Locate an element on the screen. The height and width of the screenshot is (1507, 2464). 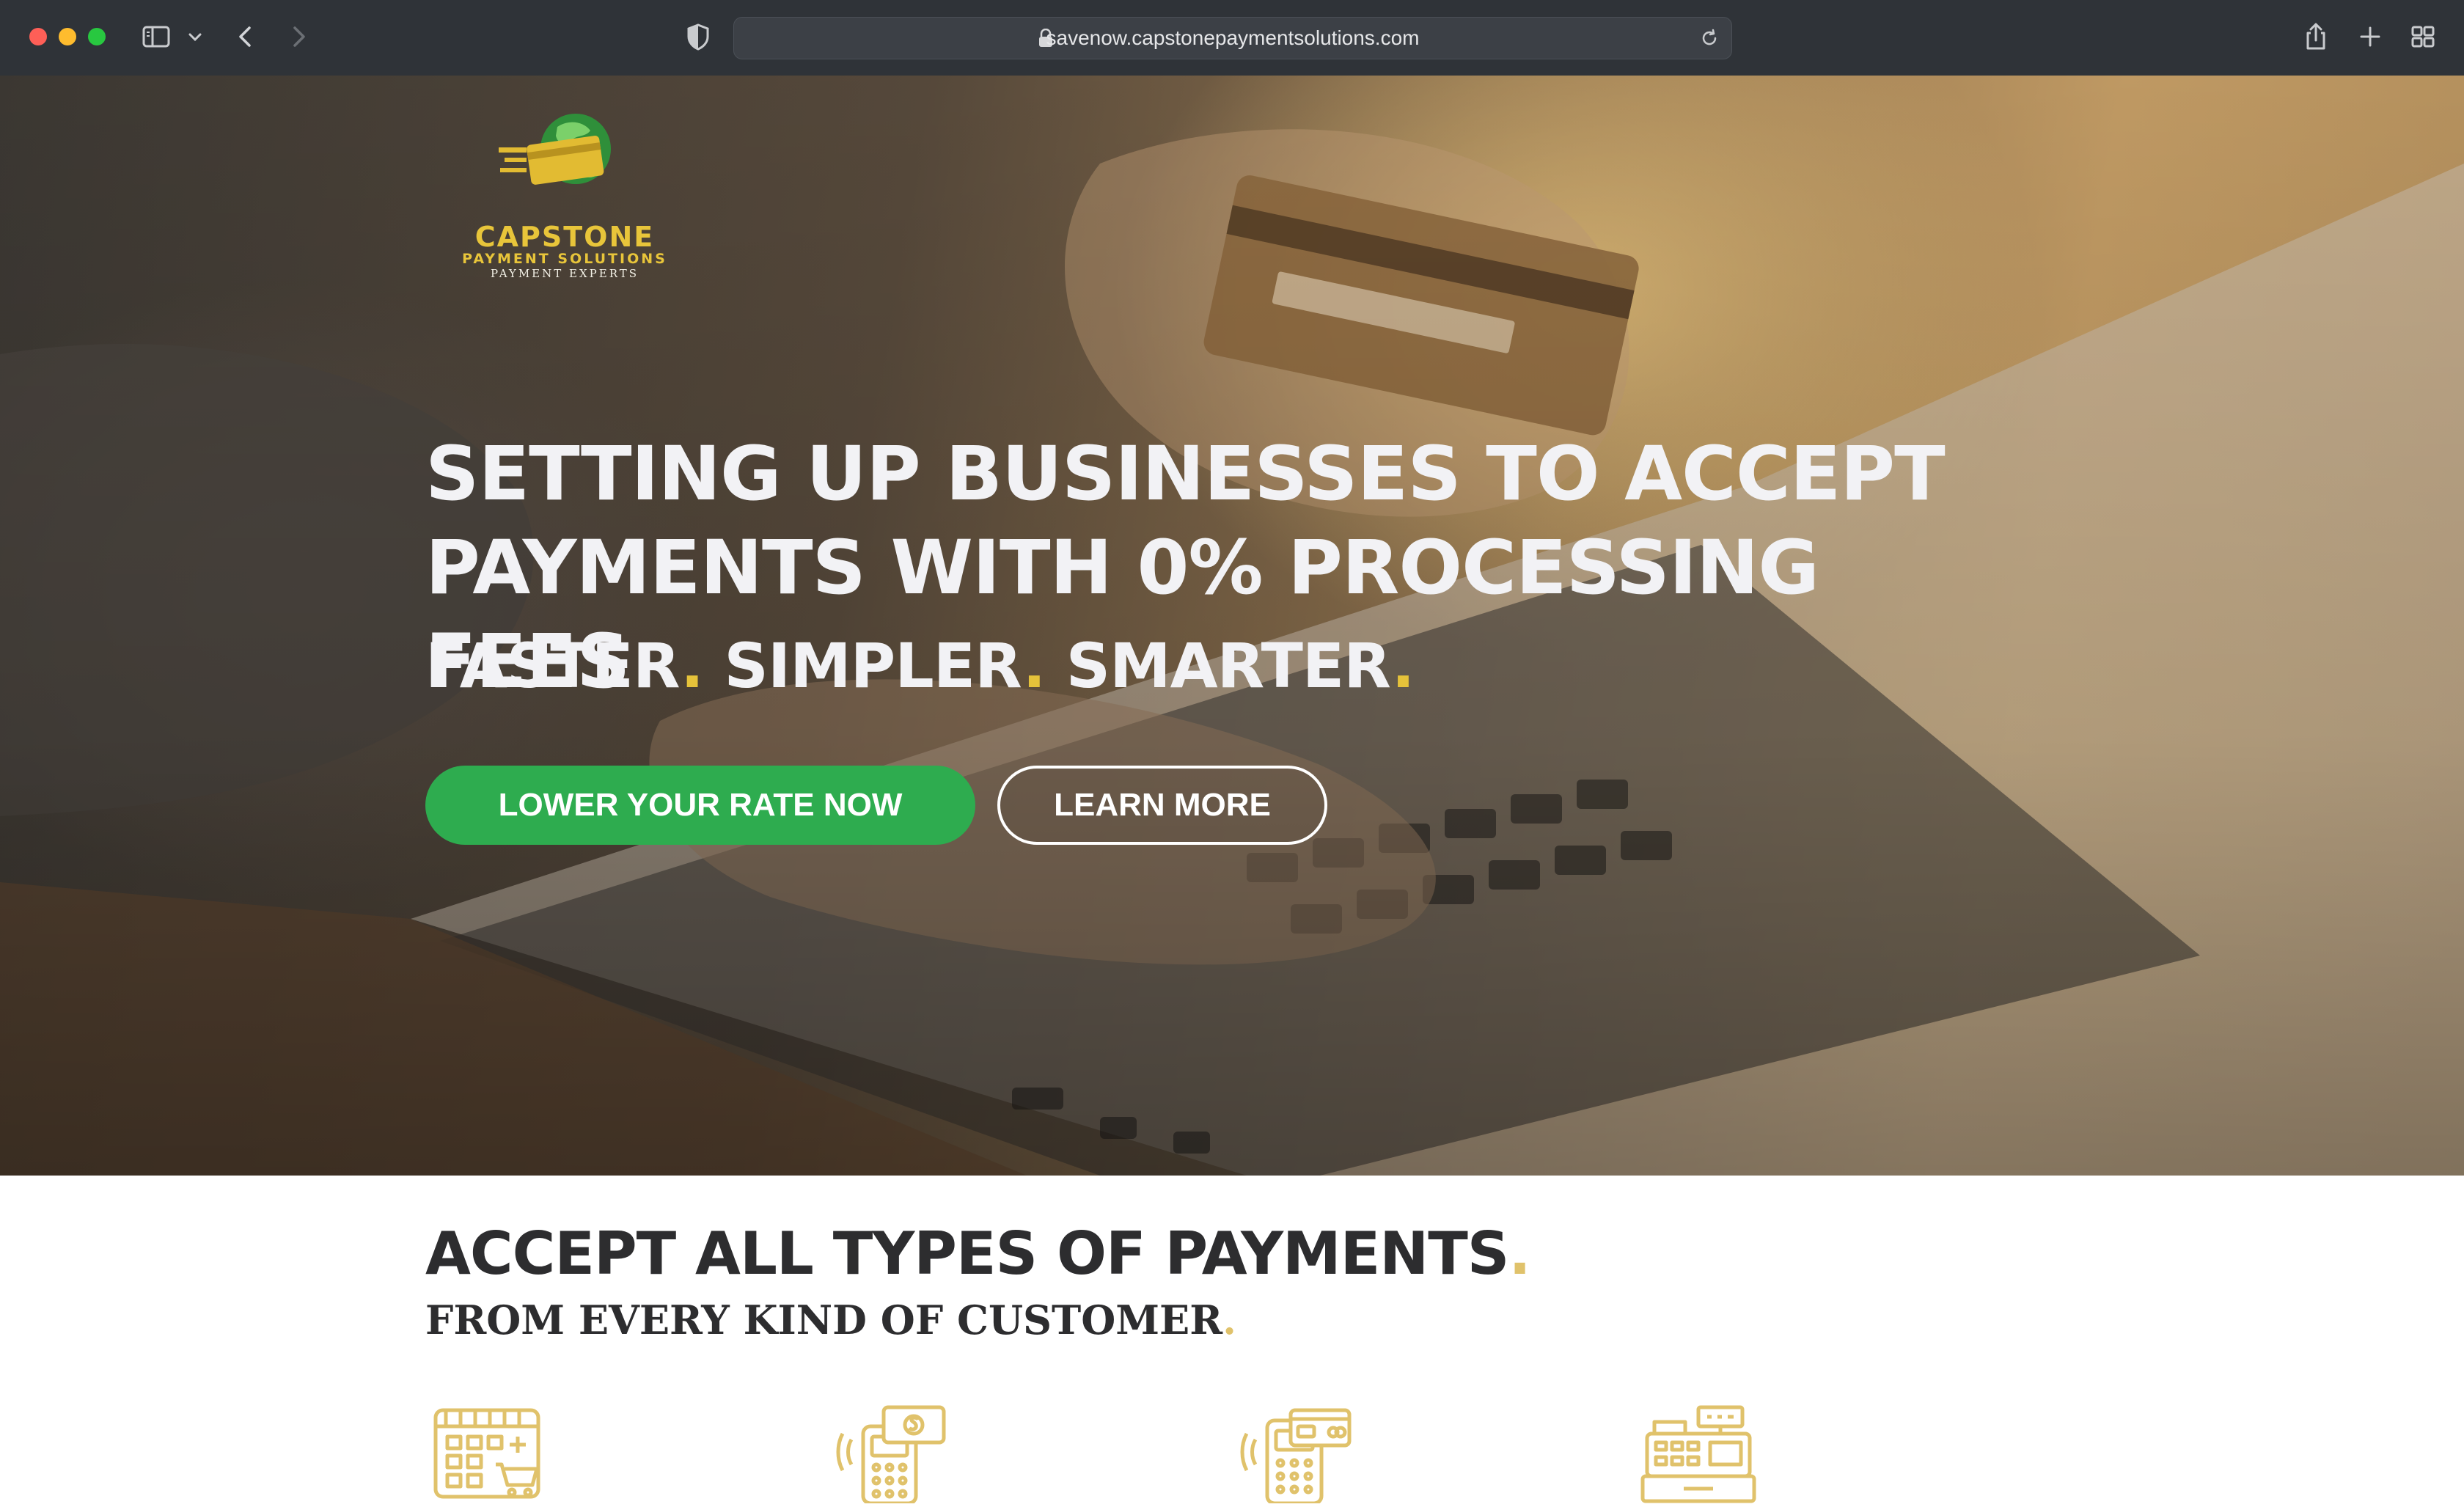
tab-overview-icon is located at coordinates (2423, 36).